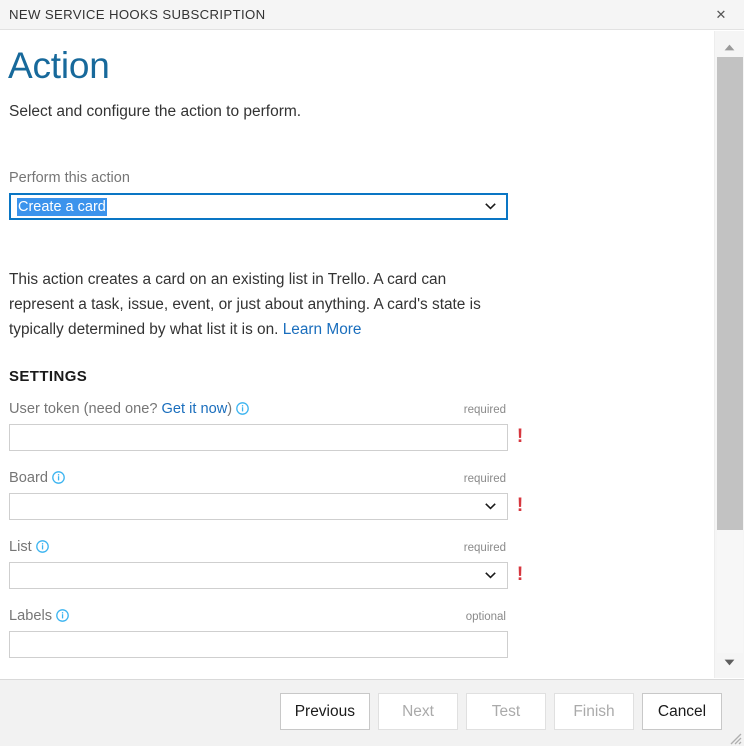 The height and width of the screenshot is (746, 744). I want to click on field-requirement-1: required, so click(484, 479).